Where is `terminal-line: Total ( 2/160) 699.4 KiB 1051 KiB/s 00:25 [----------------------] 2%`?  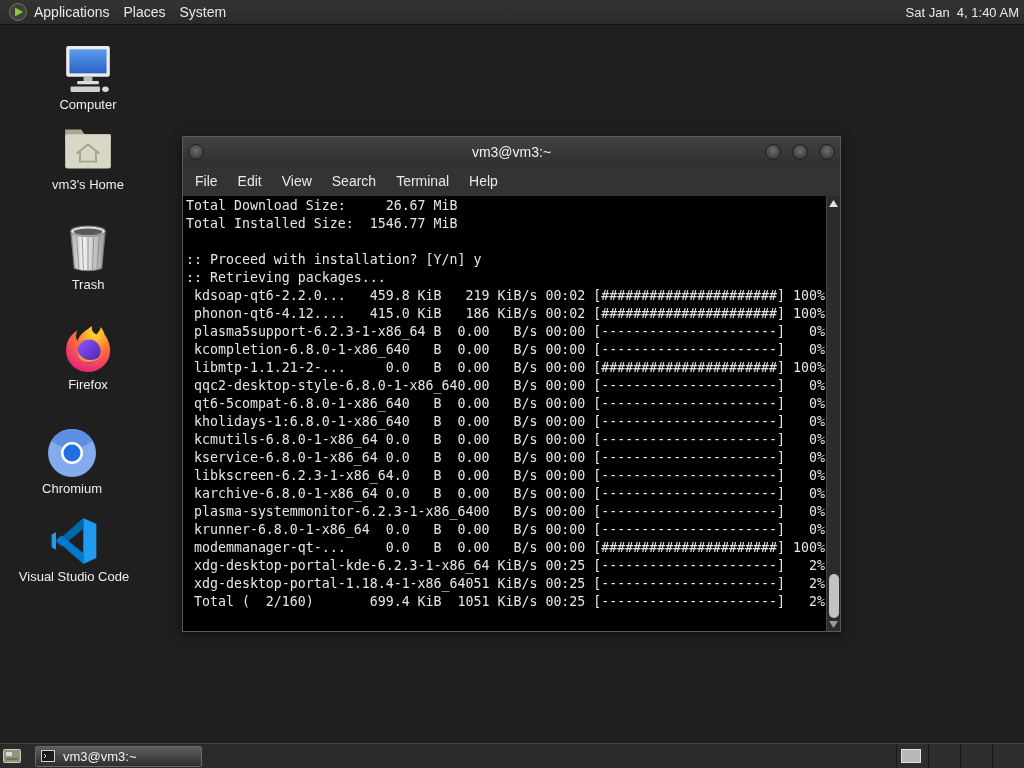
terminal-line: Total ( 2/160) 699.4 KiB 1051 KiB/s 00:25 [----------------------] 2% is located at coordinates (509, 602).